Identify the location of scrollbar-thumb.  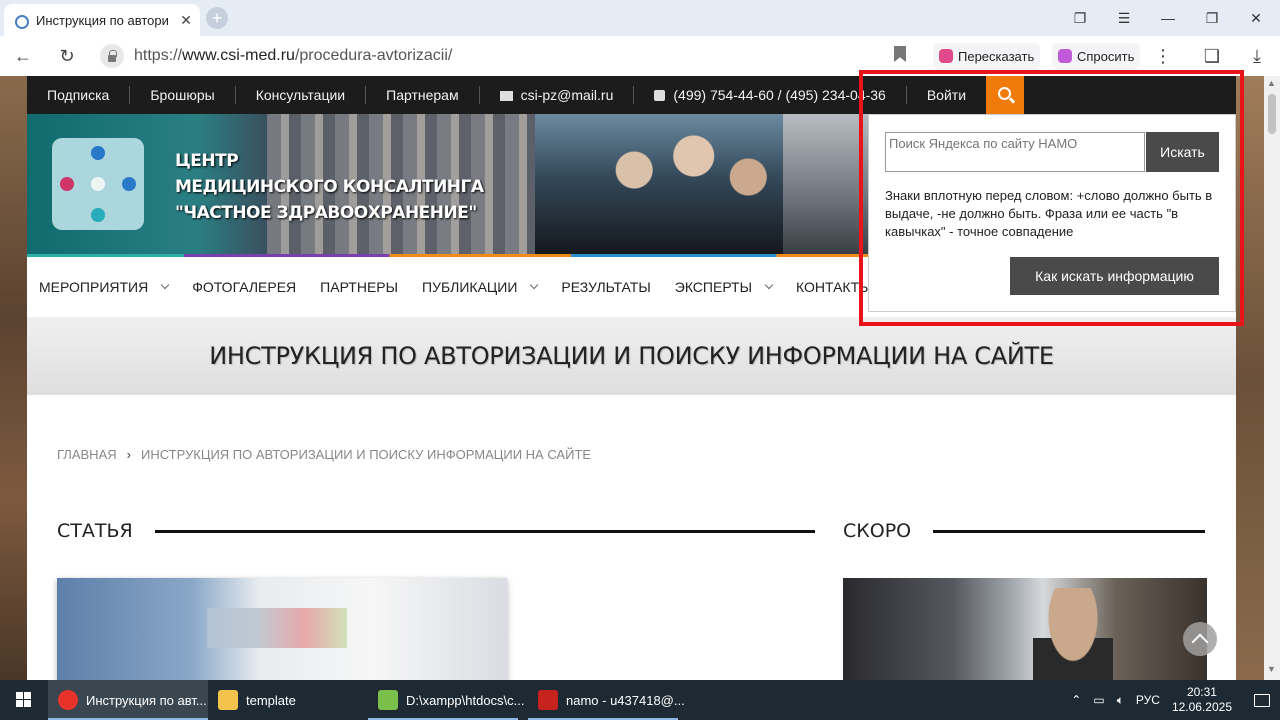
(1272, 114).